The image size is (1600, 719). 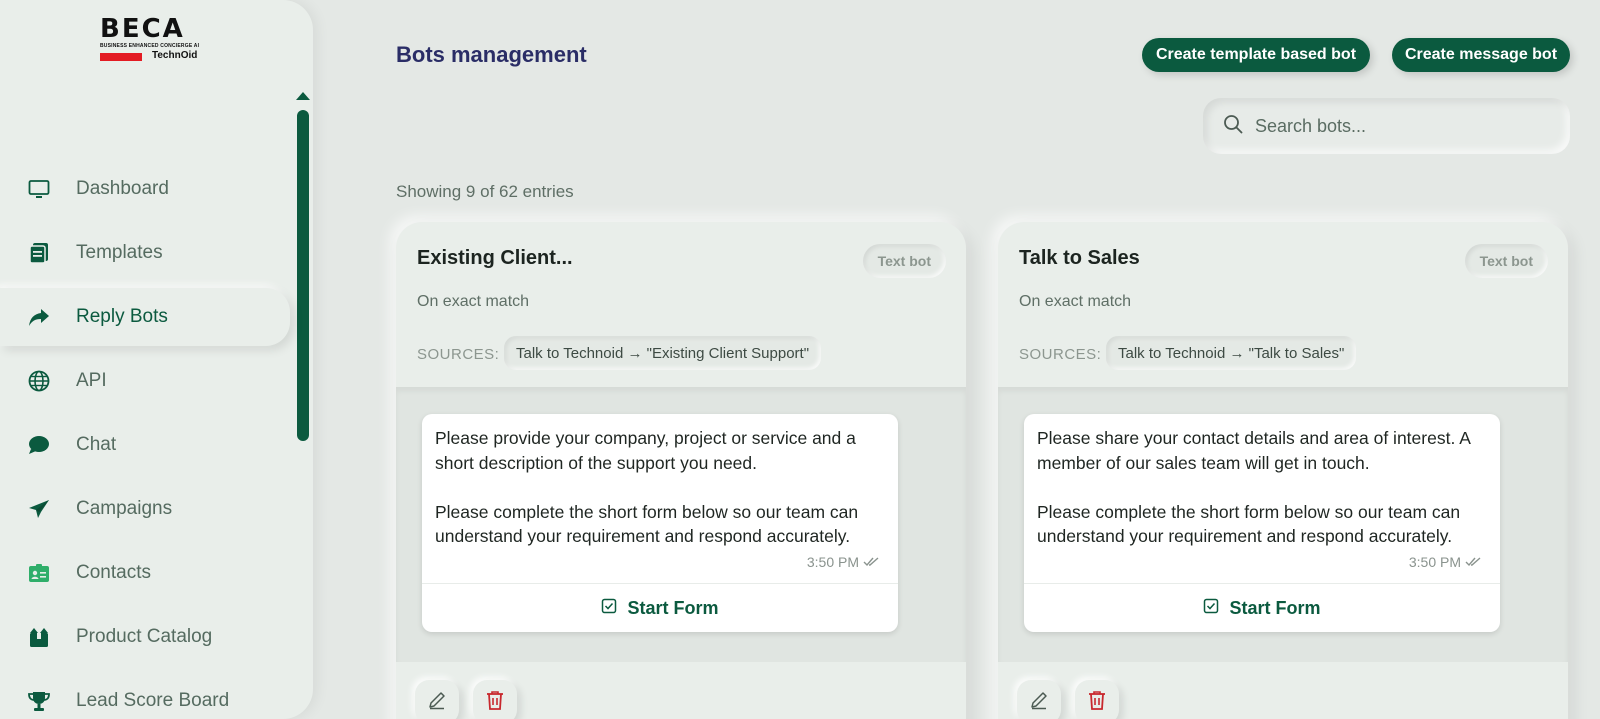 I want to click on search-box, so click(x=1386, y=126).